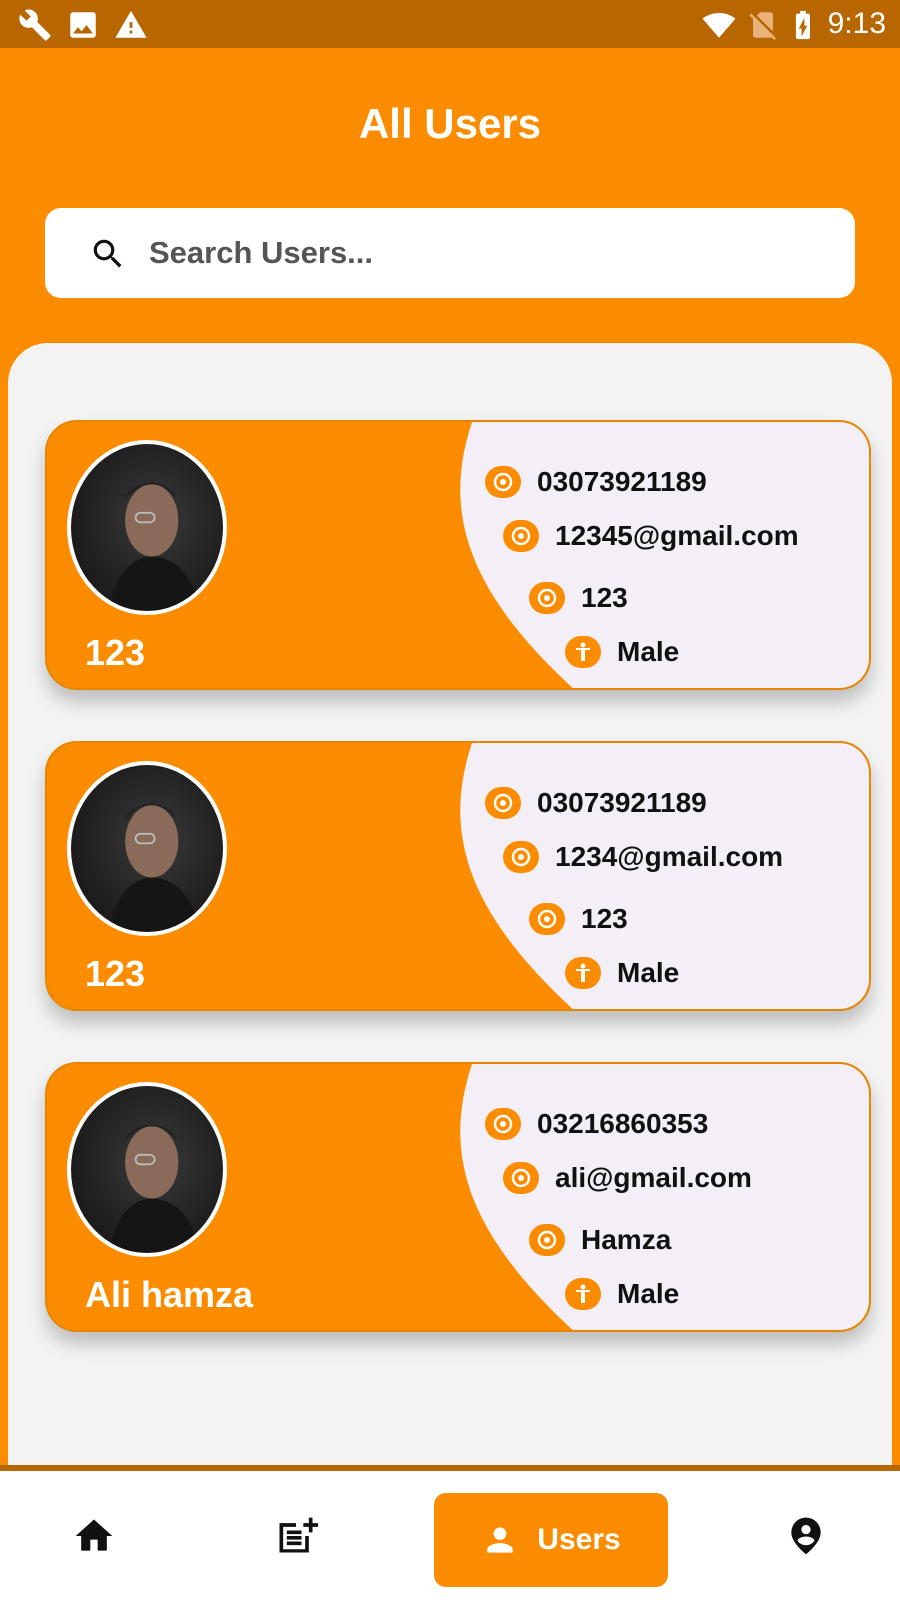  I want to click on search-input, so click(489, 253).